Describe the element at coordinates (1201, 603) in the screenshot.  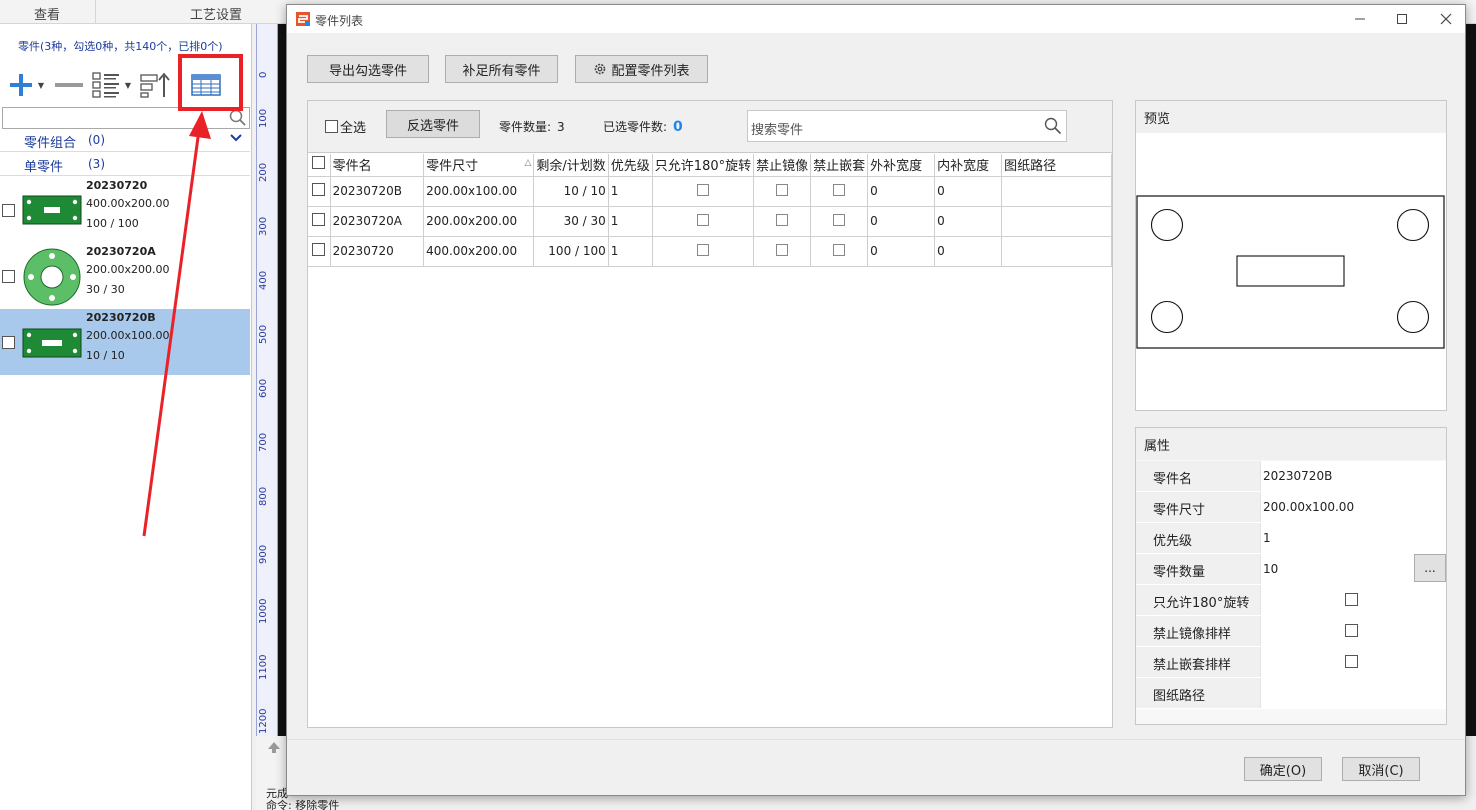
I see `property-key: 只允许180°旋转` at that location.